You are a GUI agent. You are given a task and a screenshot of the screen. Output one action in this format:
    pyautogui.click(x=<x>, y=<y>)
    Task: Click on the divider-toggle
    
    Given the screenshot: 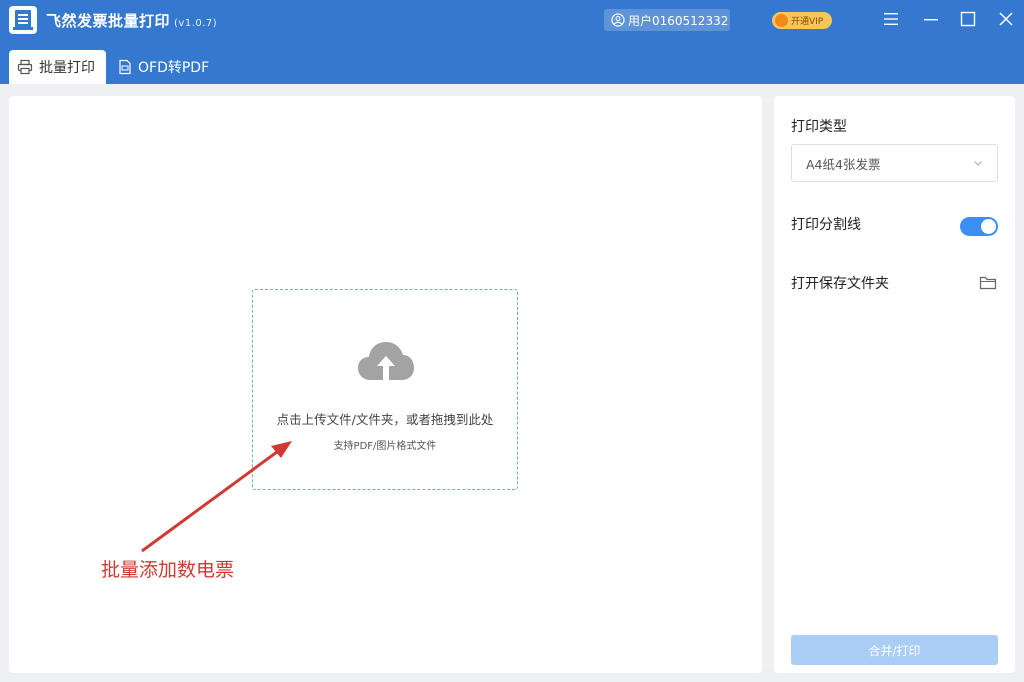 What is the action you would take?
    pyautogui.click(x=979, y=226)
    